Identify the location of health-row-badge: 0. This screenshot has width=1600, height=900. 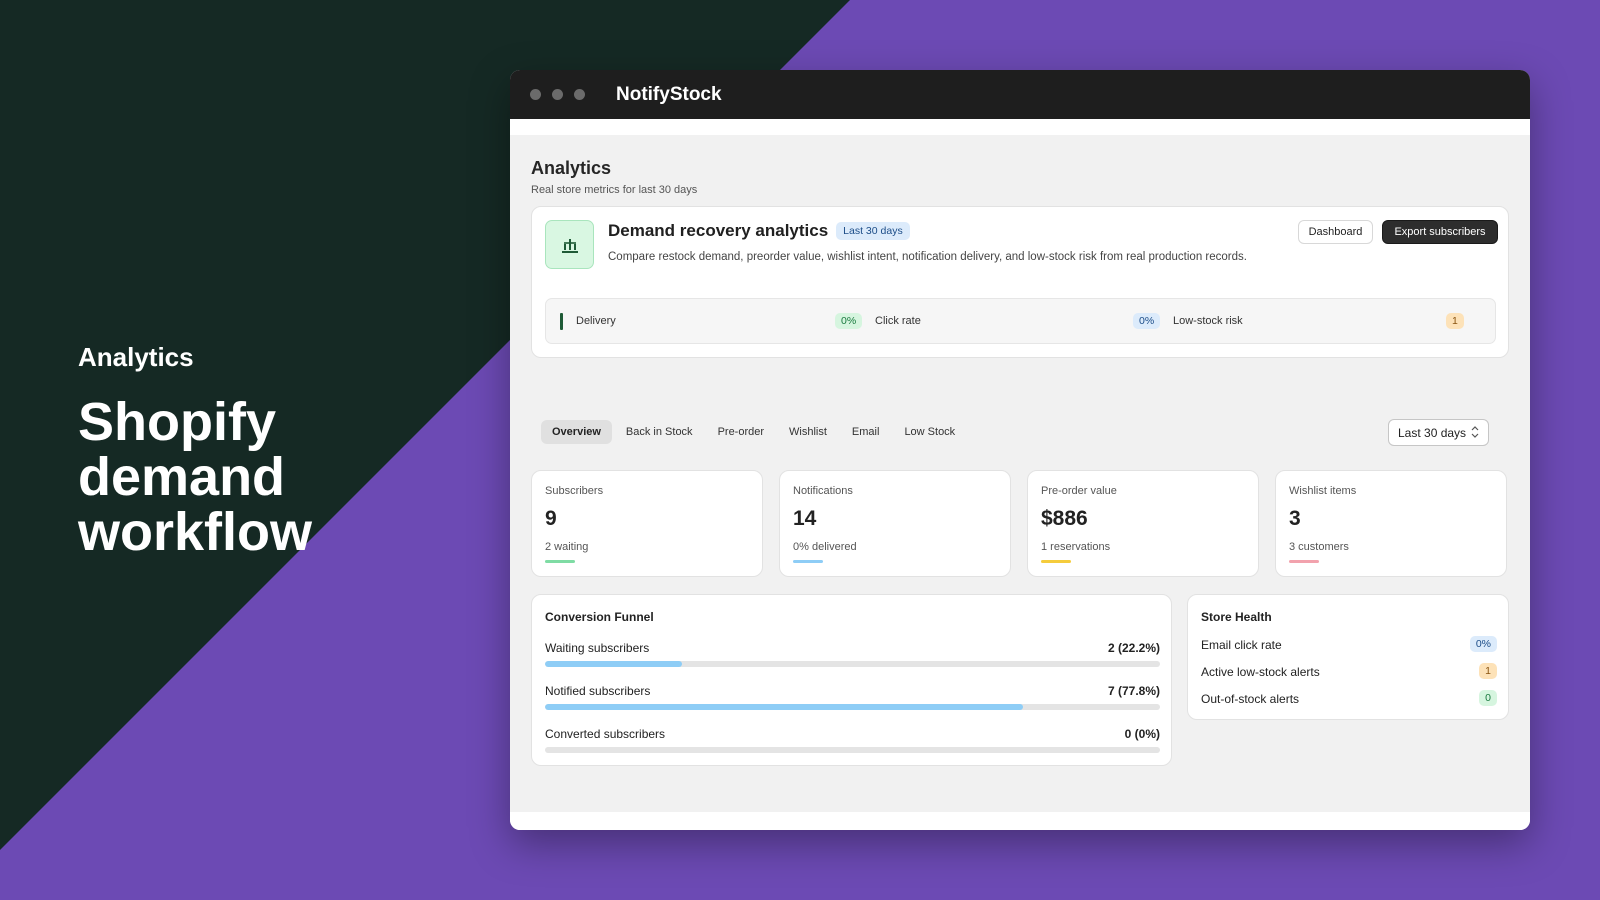
(1488, 698).